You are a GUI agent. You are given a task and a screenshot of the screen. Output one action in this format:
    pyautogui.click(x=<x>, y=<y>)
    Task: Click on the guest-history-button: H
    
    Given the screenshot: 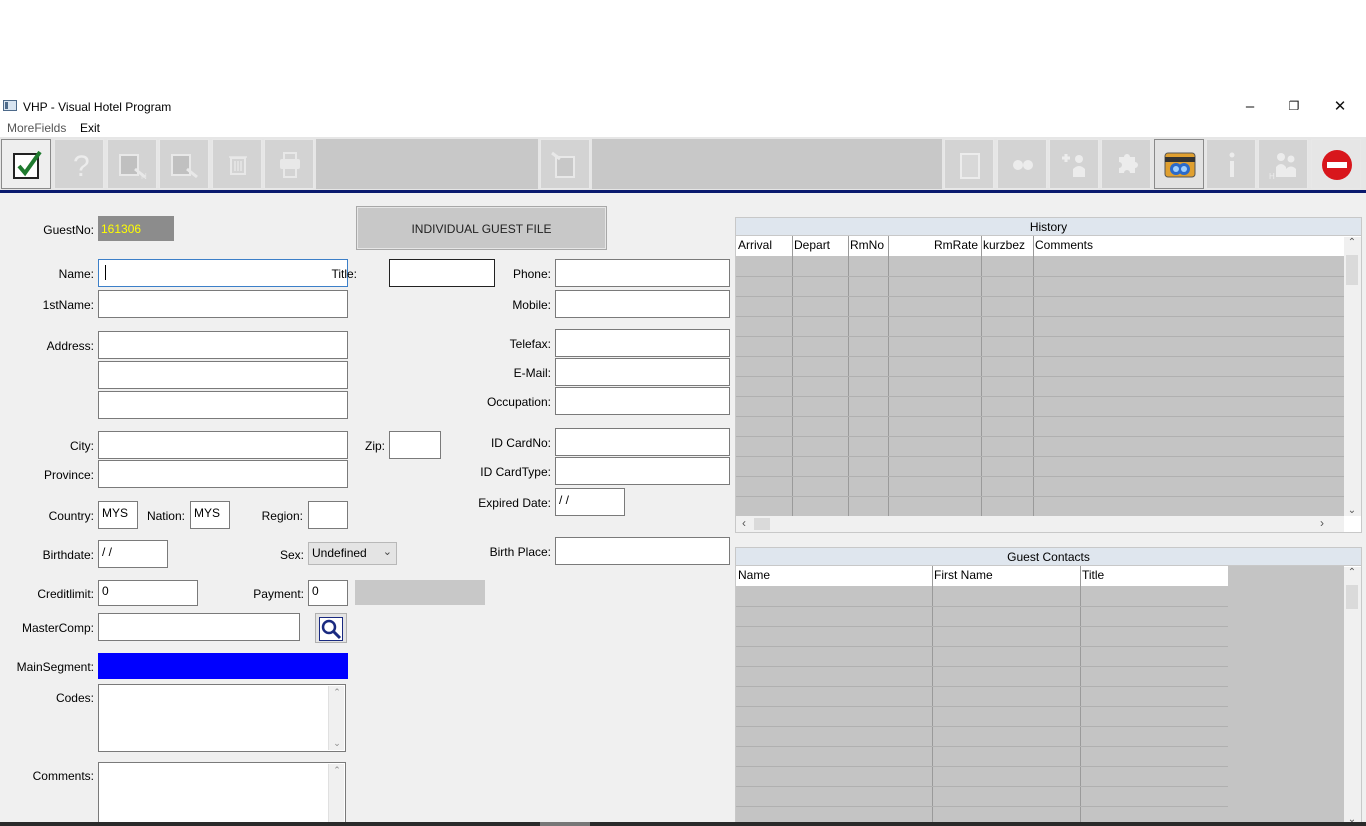 What is the action you would take?
    pyautogui.click(x=1283, y=164)
    